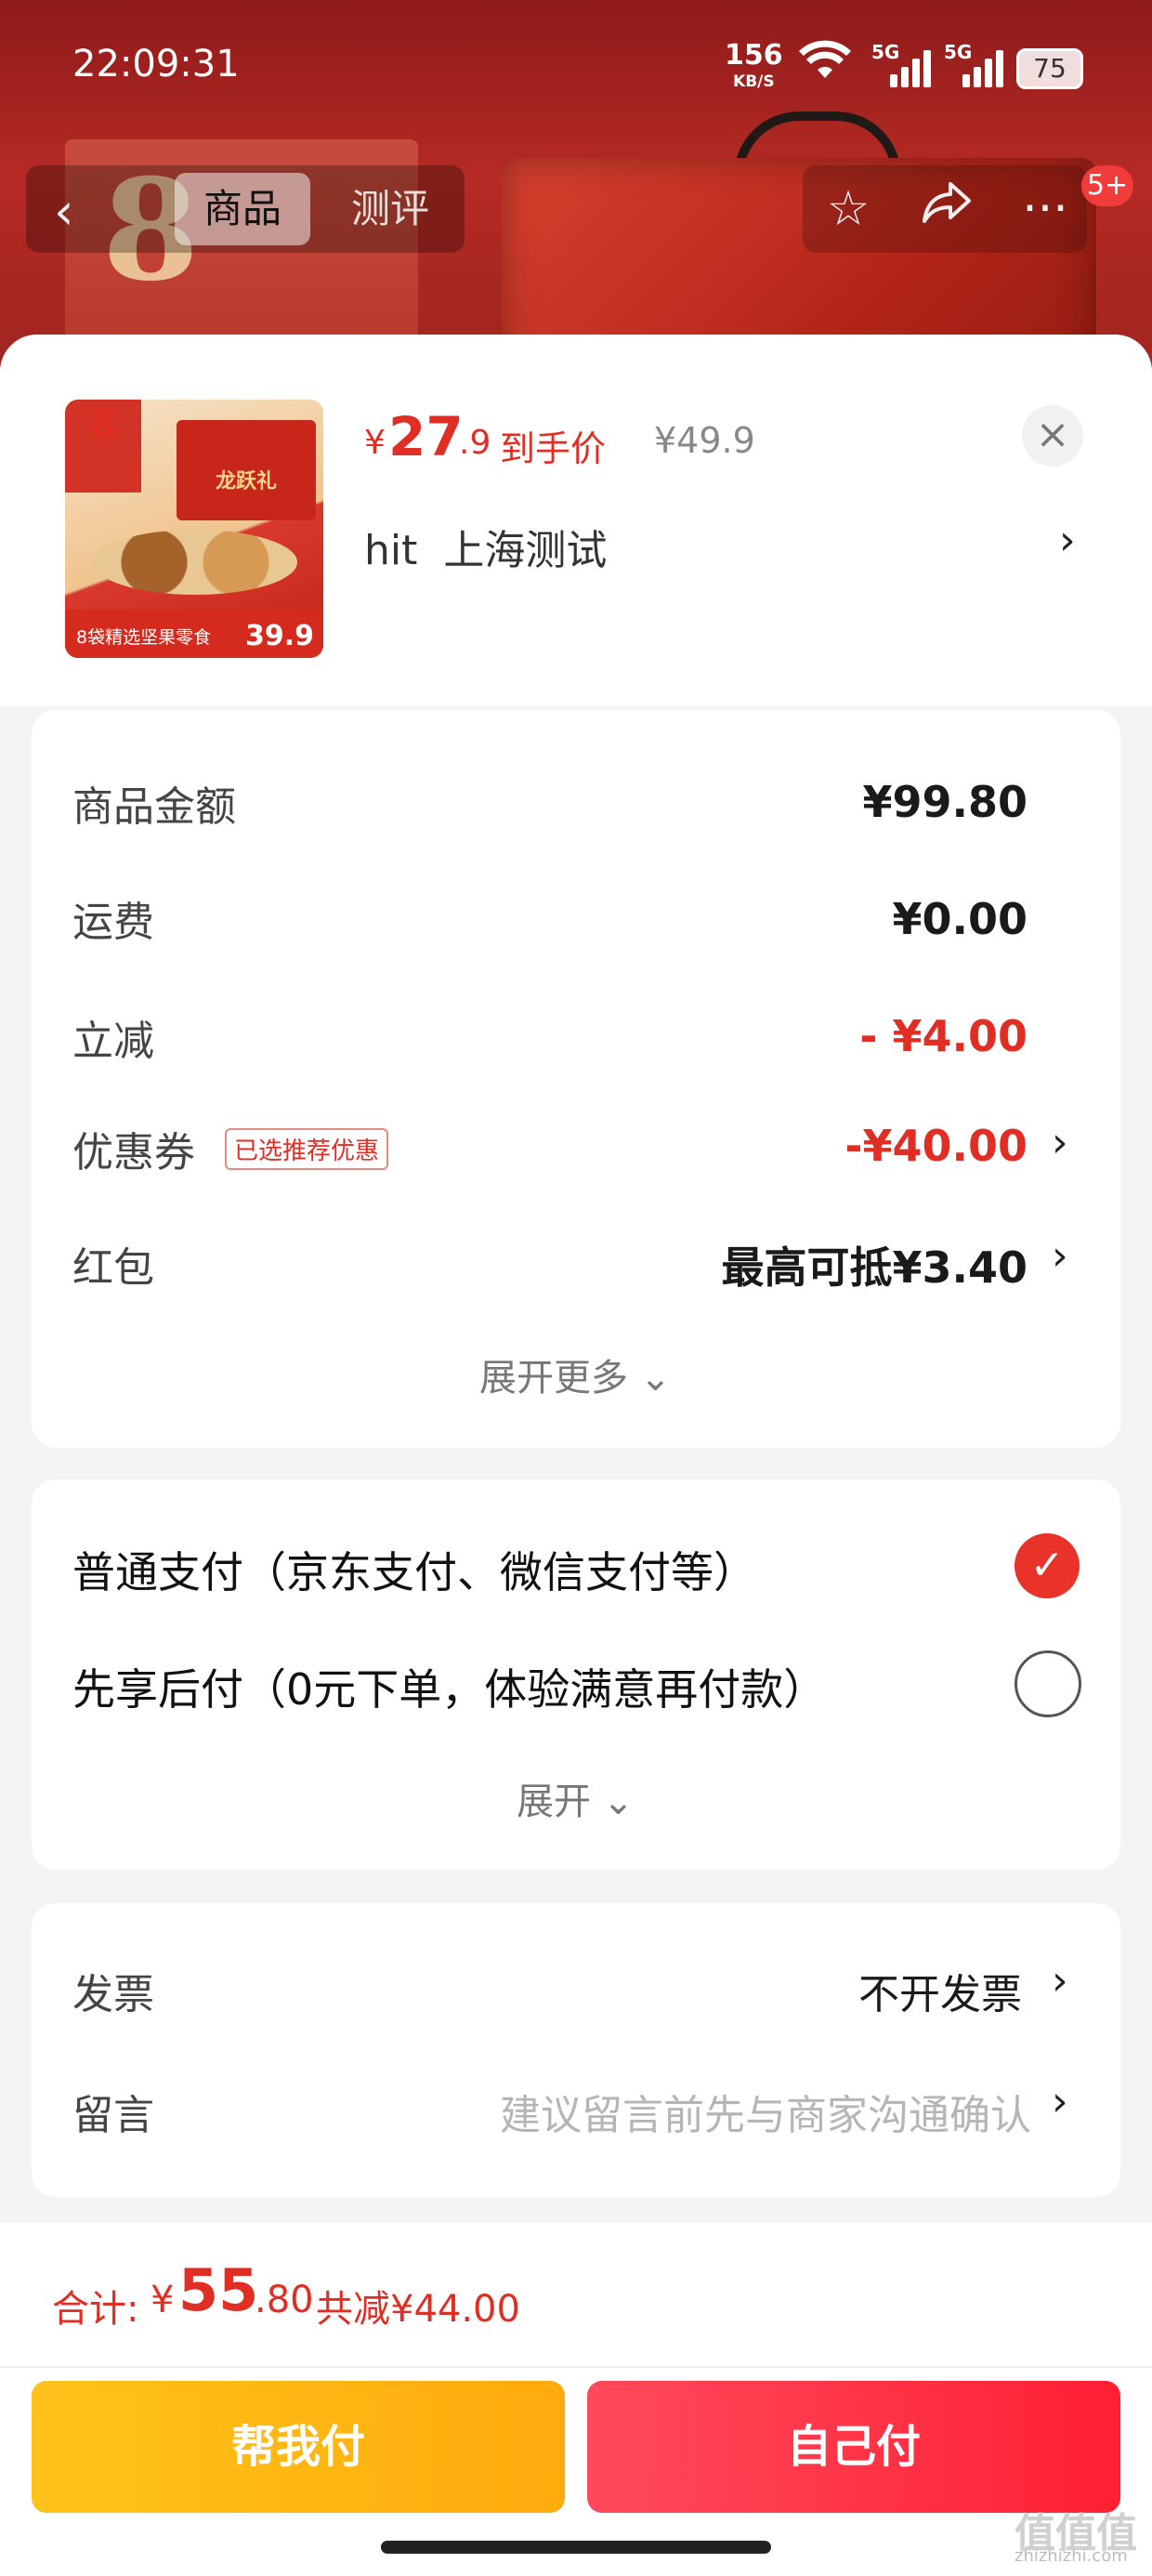  I want to click on pay-option-normal: 普通支付（京东支付、微信支付等）, so click(414, 1569).